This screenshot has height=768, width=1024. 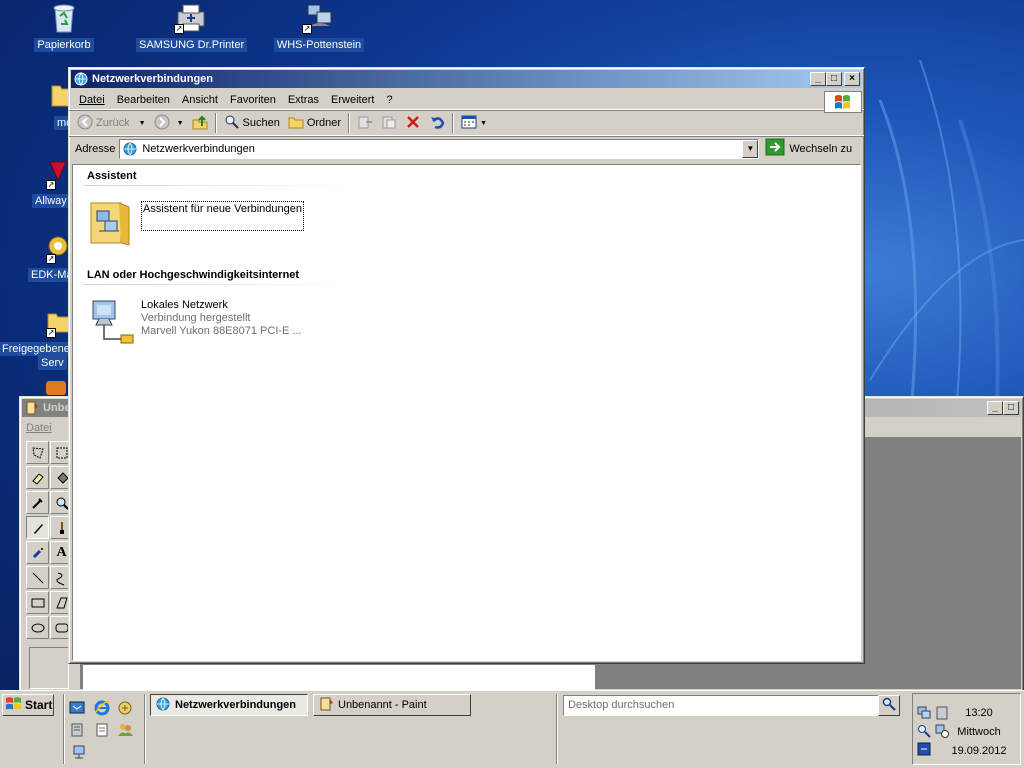 What do you see at coordinates (382, 705) in the screenshot?
I see `taskbar-button-label: Unbenannt - Paint` at bounding box center [382, 705].